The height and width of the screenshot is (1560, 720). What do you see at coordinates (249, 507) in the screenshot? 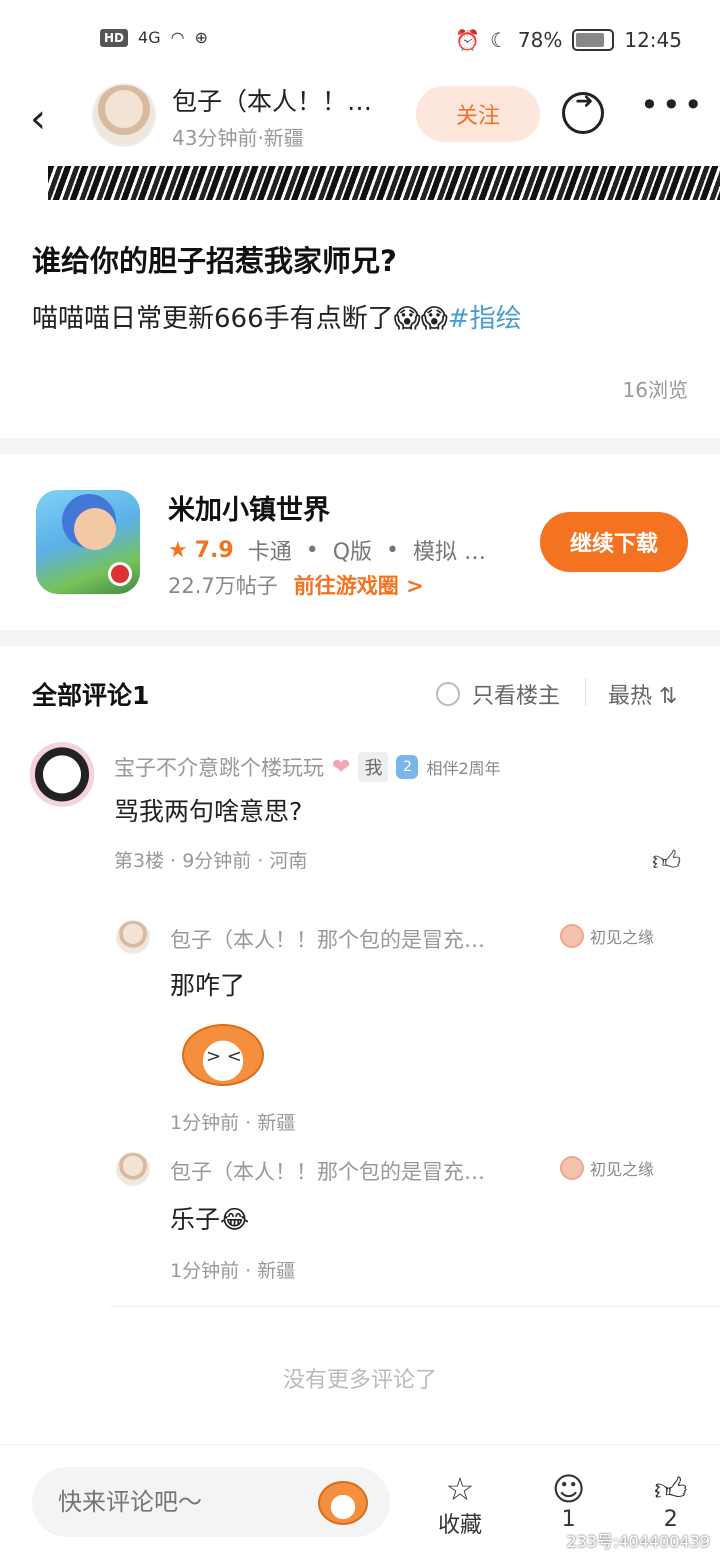
I see `game-name: 米加小镇世界` at bounding box center [249, 507].